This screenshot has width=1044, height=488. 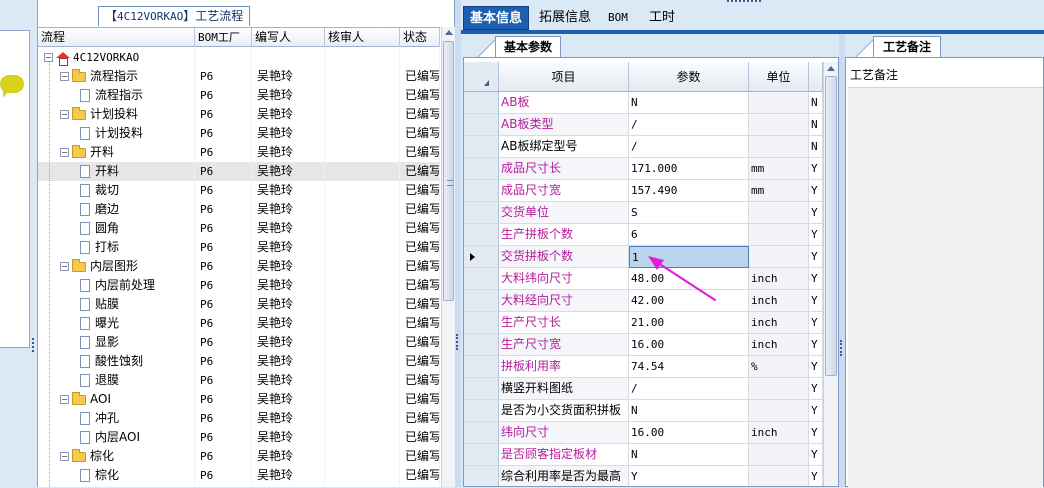 What do you see at coordinates (239, 342) in the screenshot?
I see `tree-row: 显影 P6 吴艳玲 已编写` at bounding box center [239, 342].